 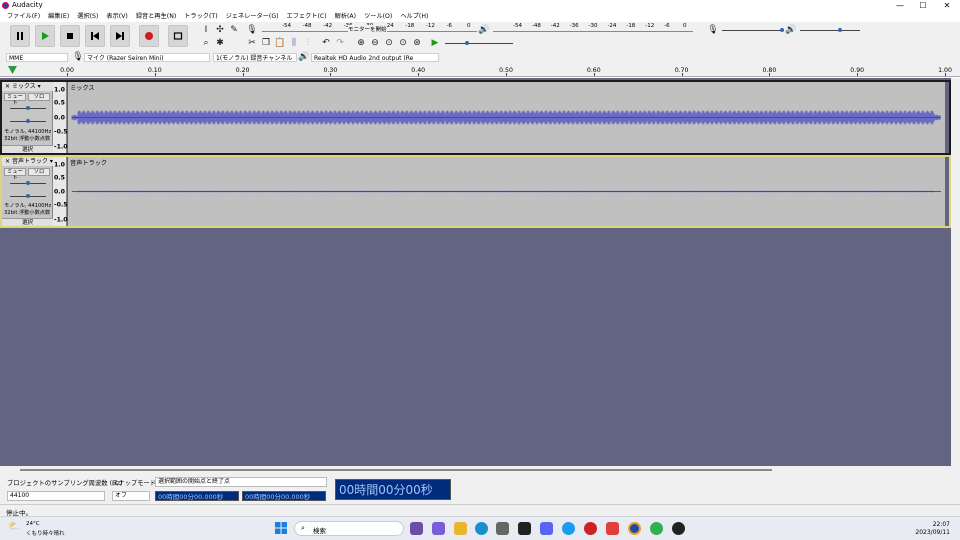 I want to click on store-icon, so click(x=502, y=528).